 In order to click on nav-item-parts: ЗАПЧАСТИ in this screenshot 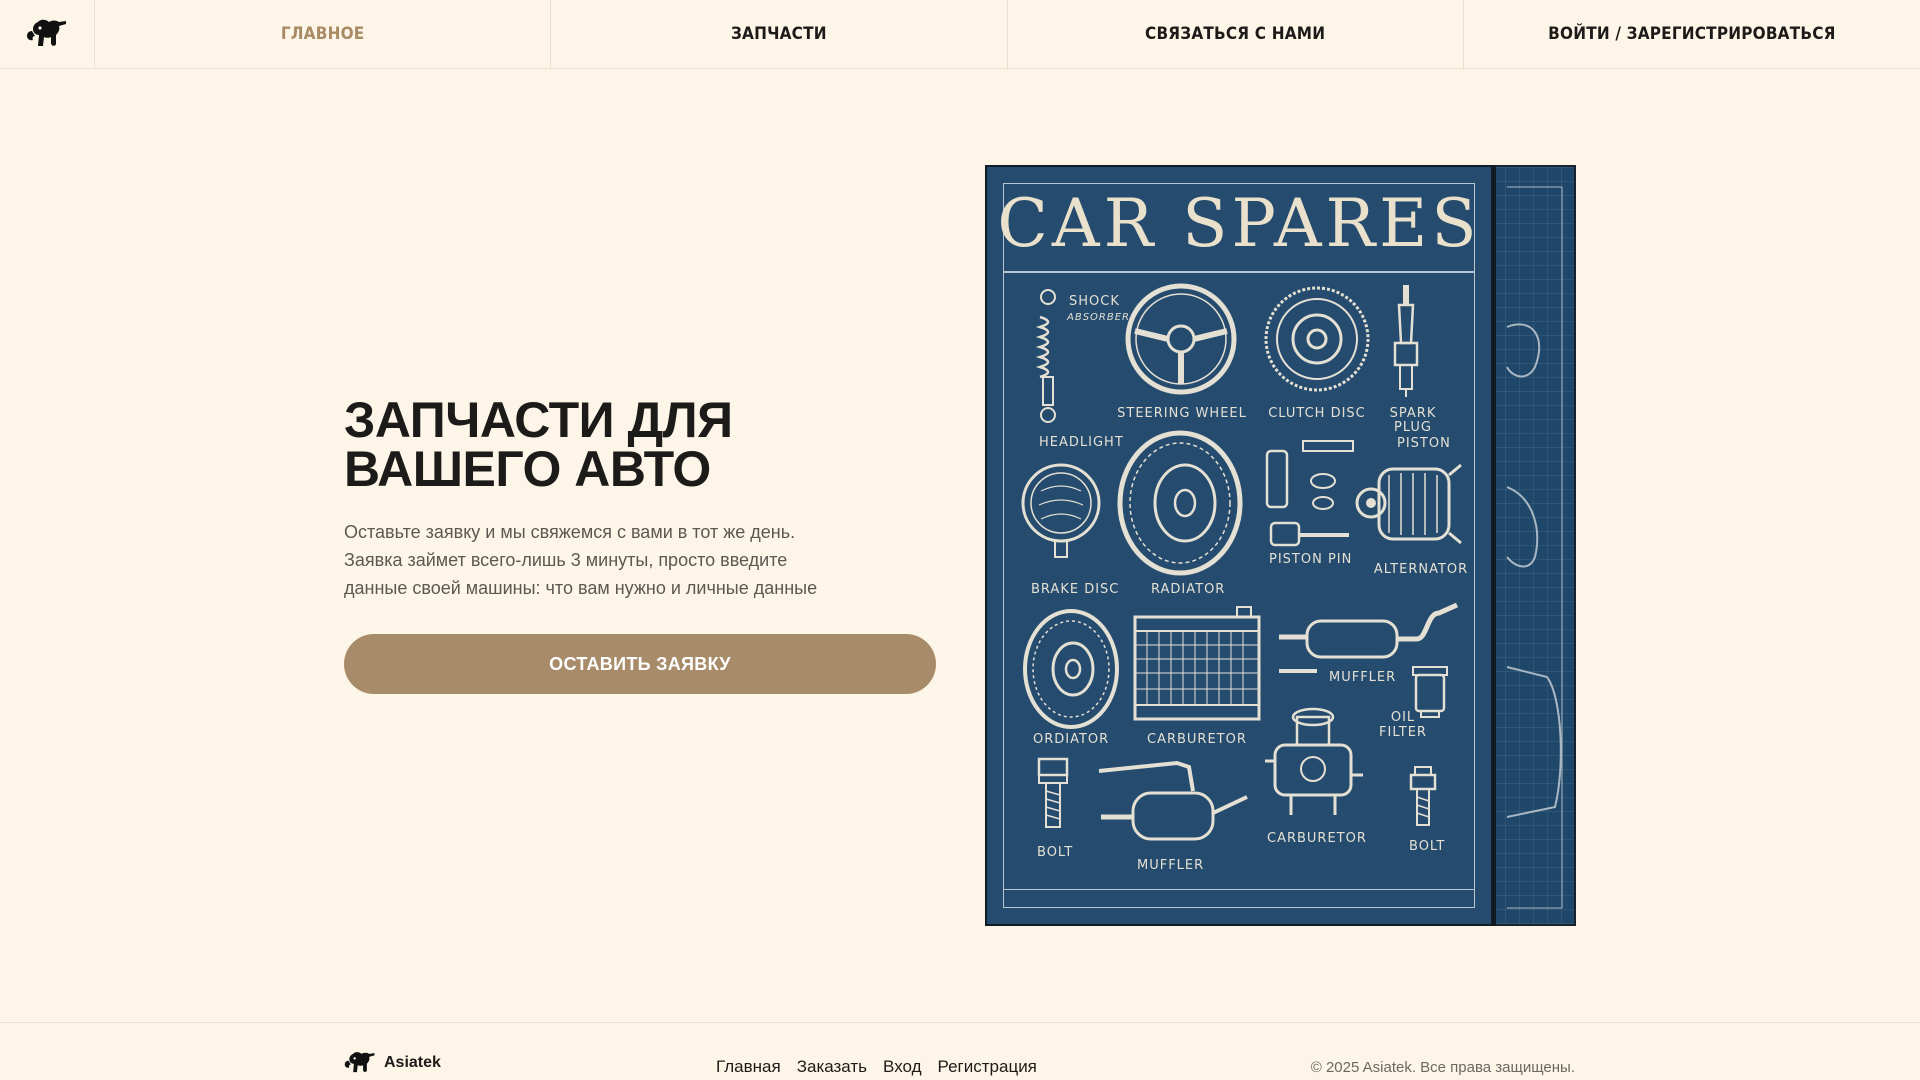, I will do `click(779, 34)`.